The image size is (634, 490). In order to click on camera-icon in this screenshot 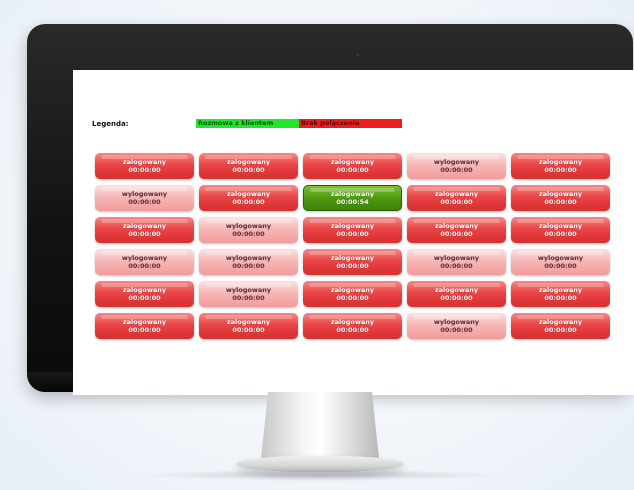, I will do `click(358, 55)`.